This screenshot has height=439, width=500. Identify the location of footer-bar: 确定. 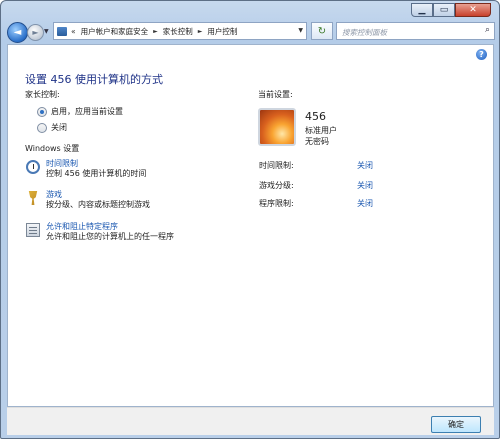
(250, 421).